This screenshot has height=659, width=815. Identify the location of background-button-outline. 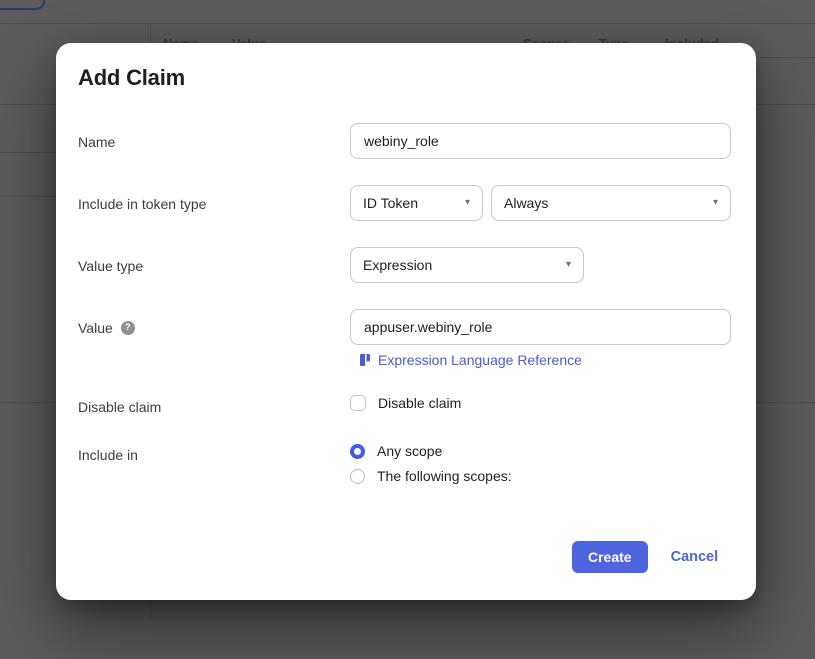
(22, 5).